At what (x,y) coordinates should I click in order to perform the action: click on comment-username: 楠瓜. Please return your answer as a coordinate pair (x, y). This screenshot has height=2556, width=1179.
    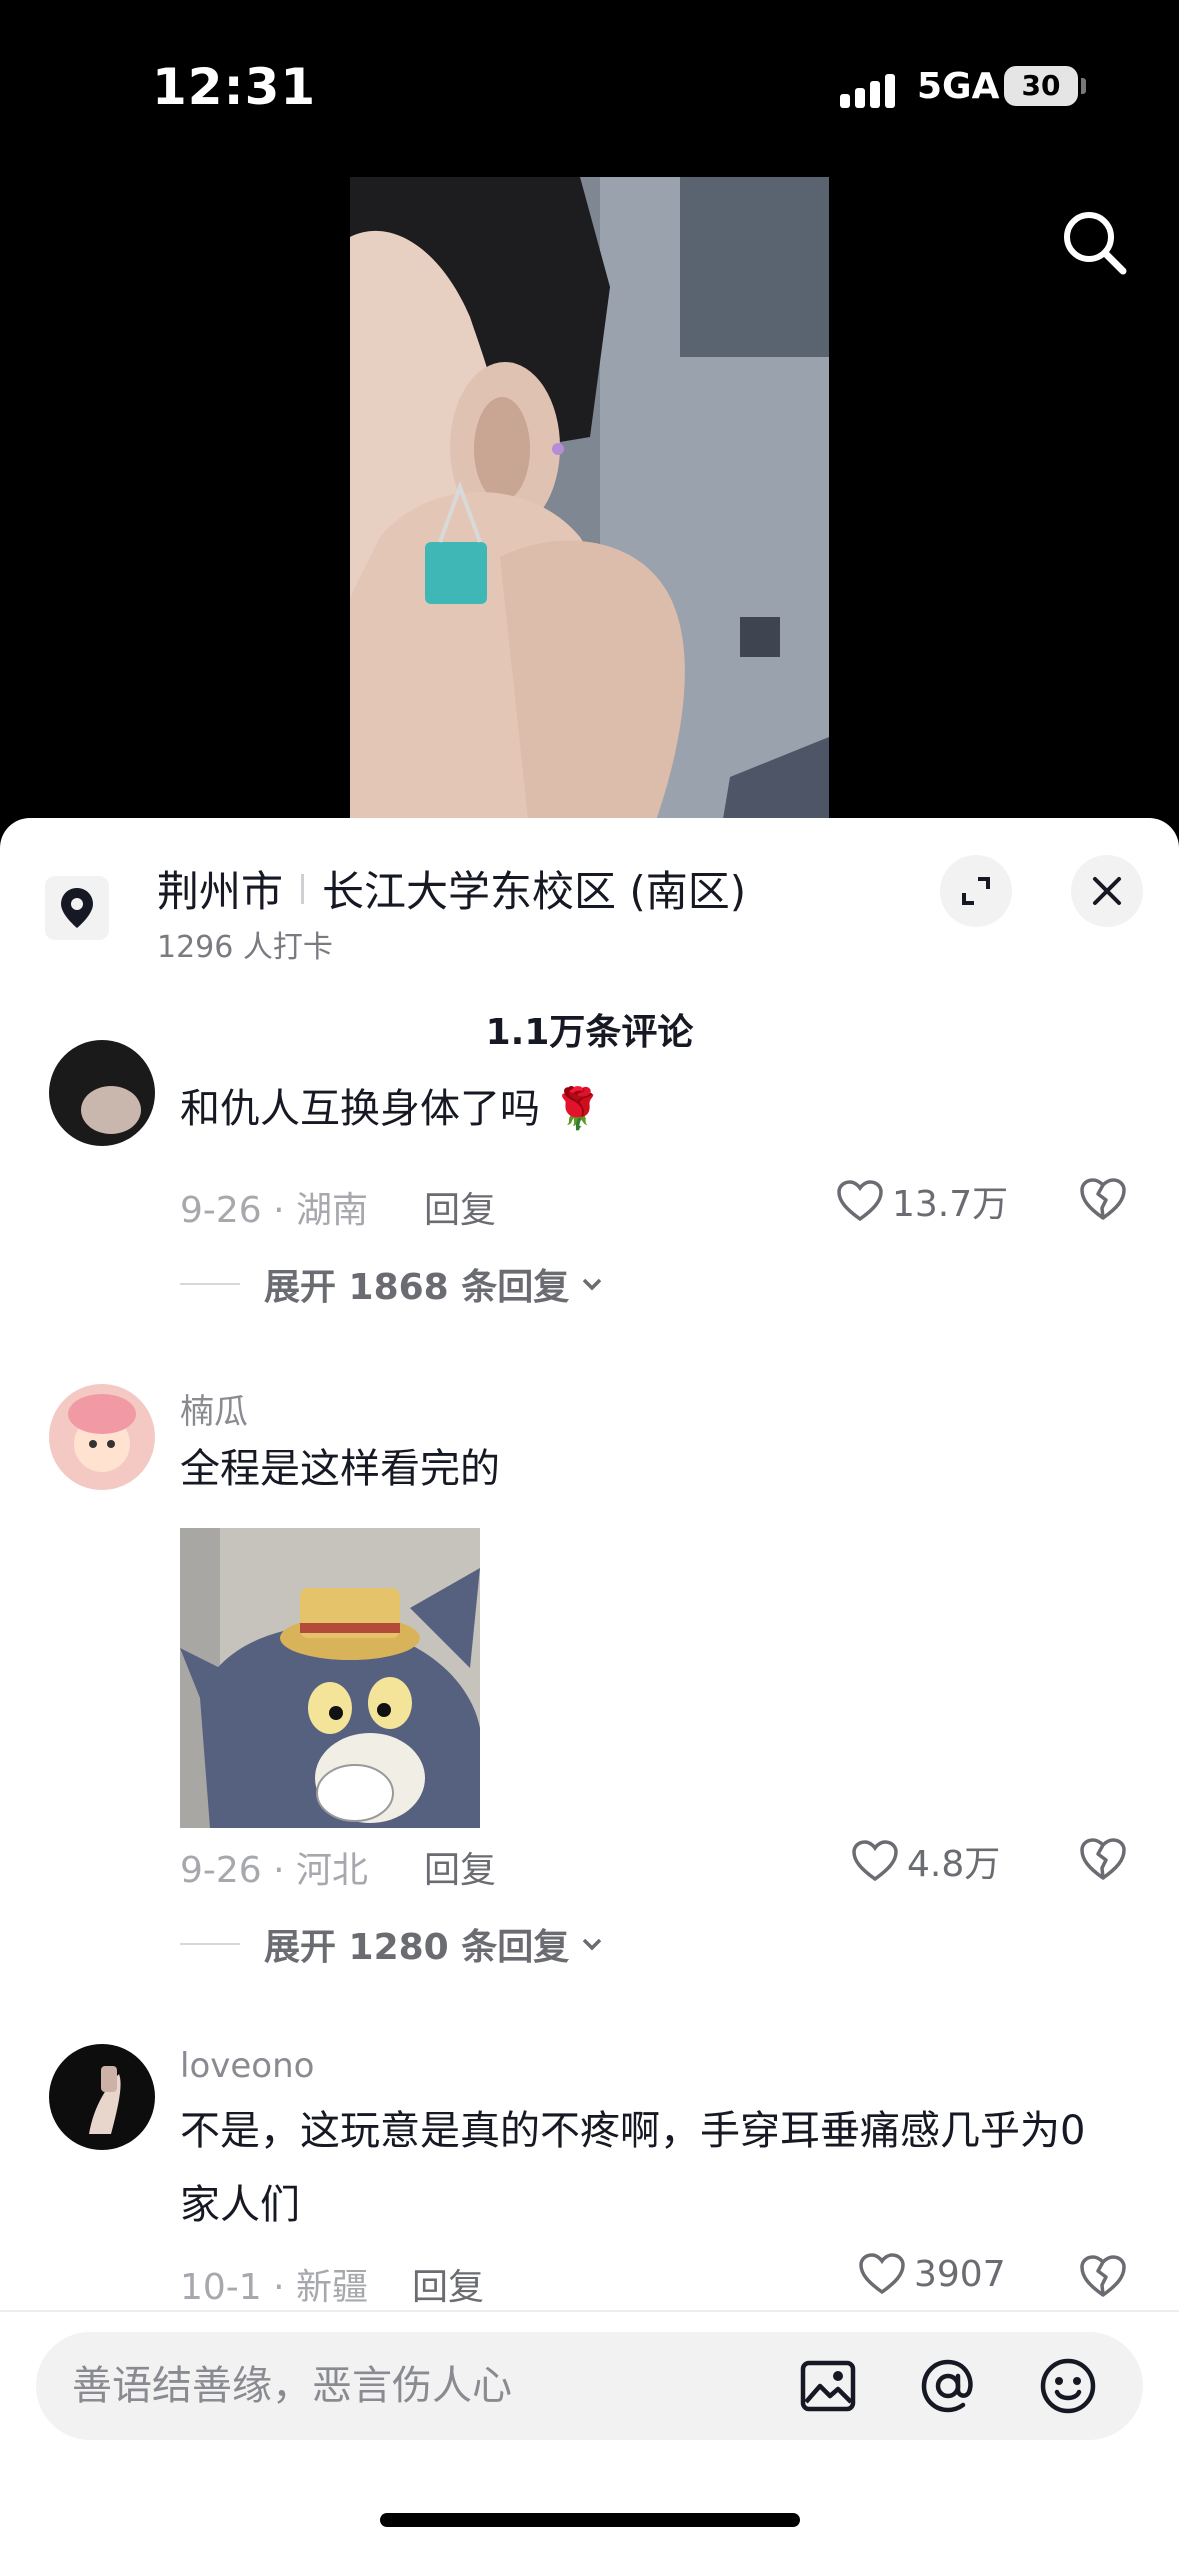
    Looking at the image, I should click on (214, 1408).